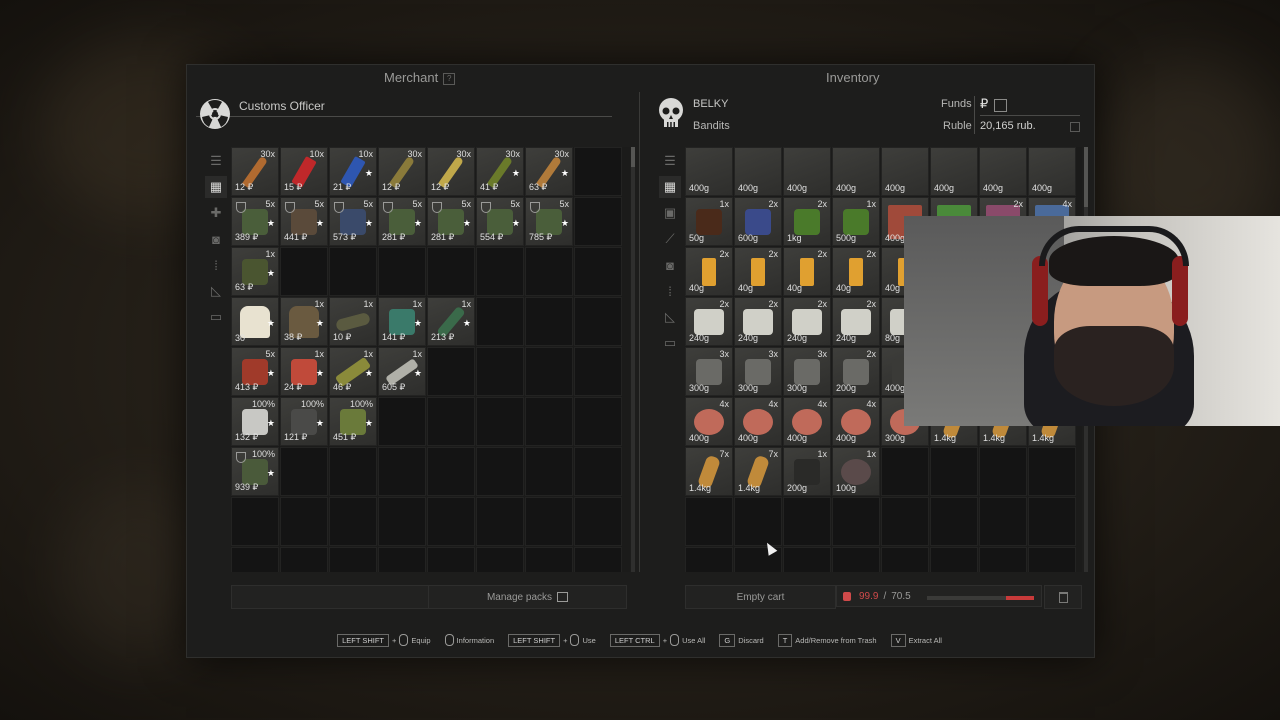 The height and width of the screenshot is (720, 1280). I want to click on item-slot: 1x 100g, so click(856, 471).